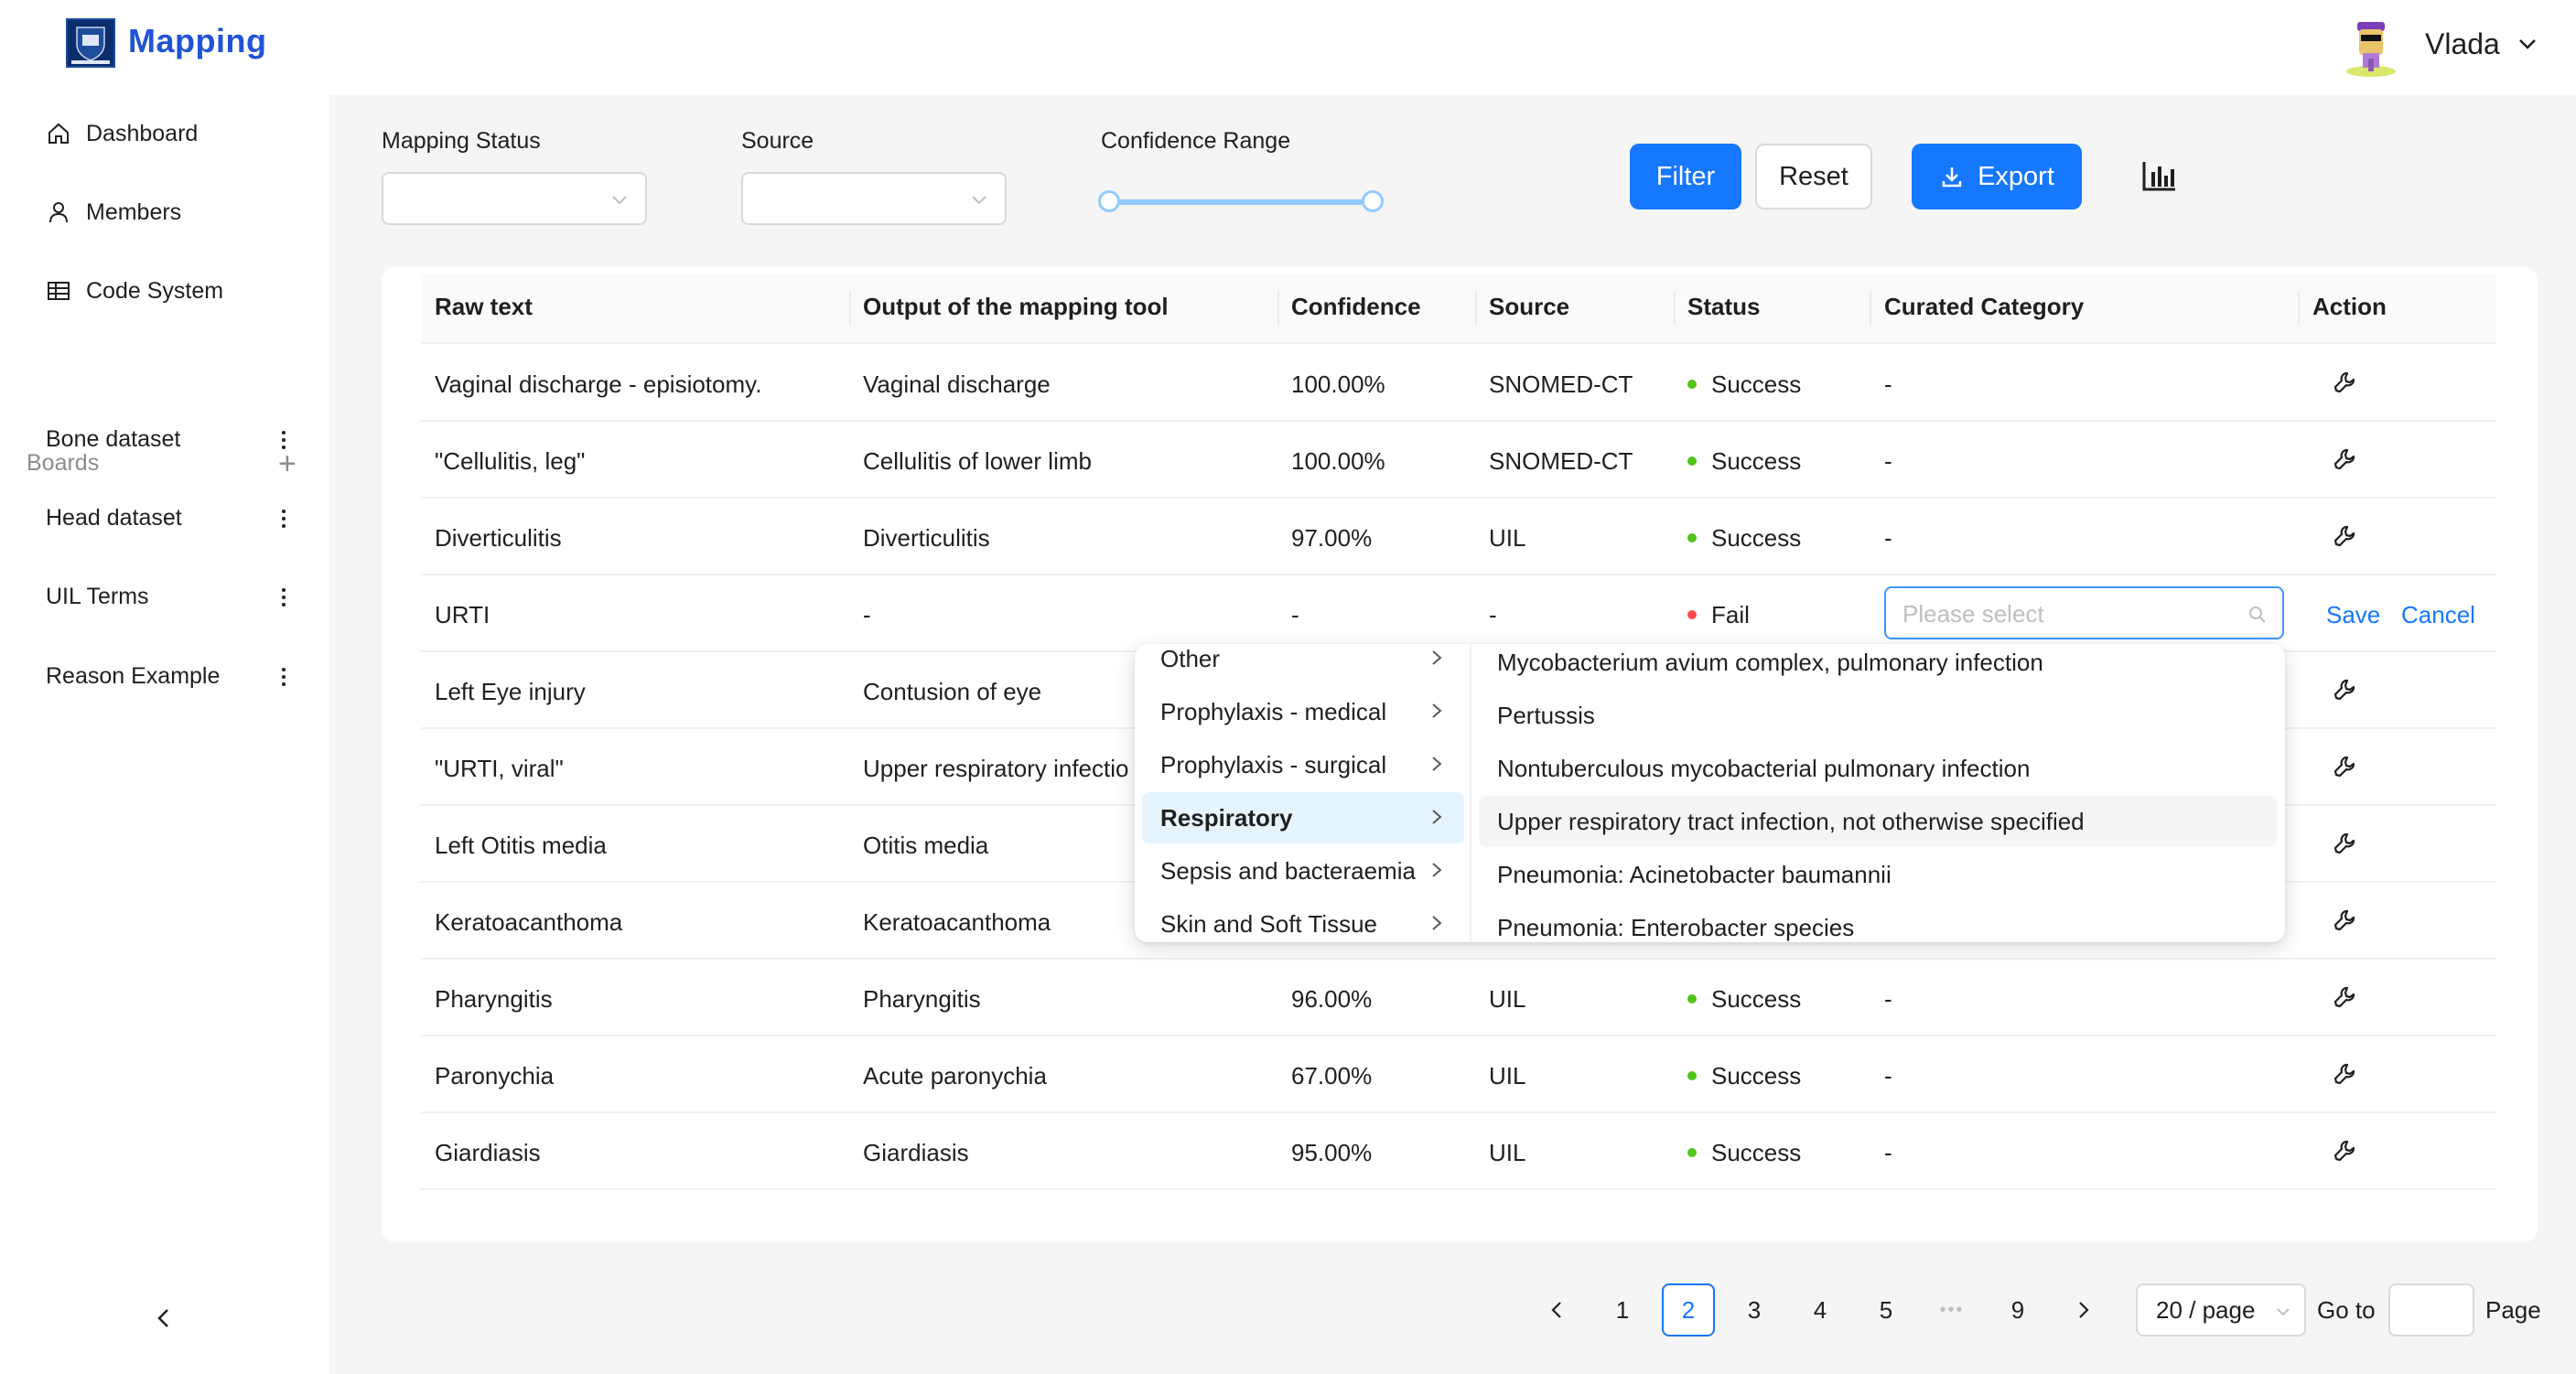 Image resolution: width=2576 pixels, height=1374 pixels. Describe the element at coordinates (1878, 922) in the screenshot. I see `cascader-option: Pneumonia: Enterobacter species` at that location.